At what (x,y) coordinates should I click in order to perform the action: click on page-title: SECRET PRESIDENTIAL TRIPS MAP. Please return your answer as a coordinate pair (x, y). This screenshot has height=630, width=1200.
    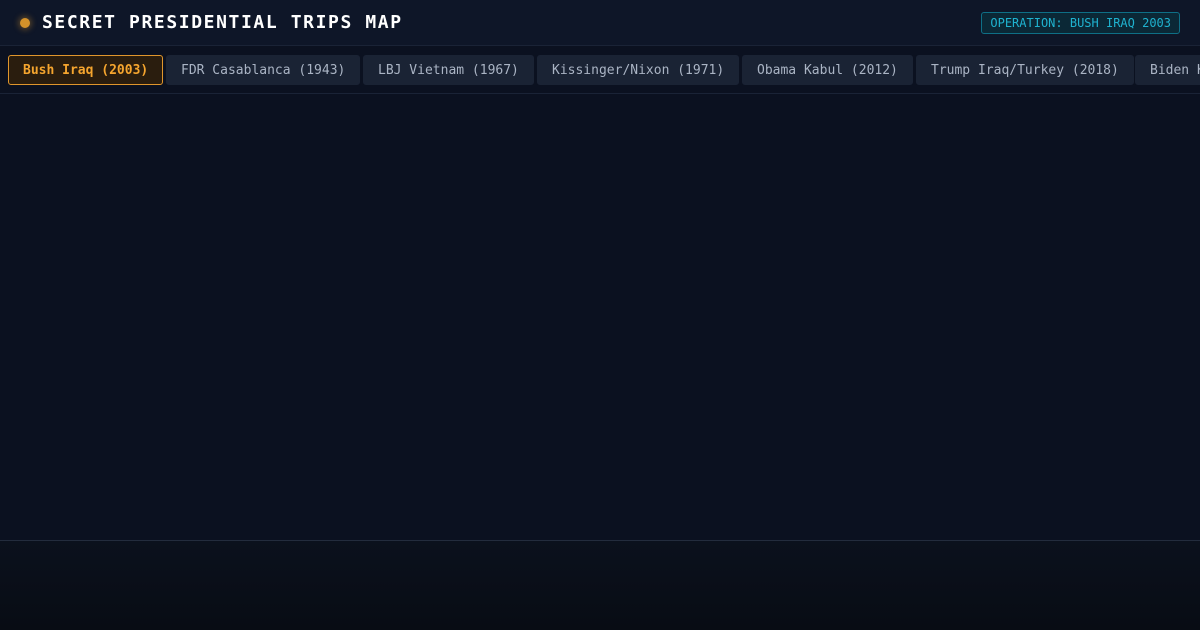
    Looking at the image, I should click on (222, 22).